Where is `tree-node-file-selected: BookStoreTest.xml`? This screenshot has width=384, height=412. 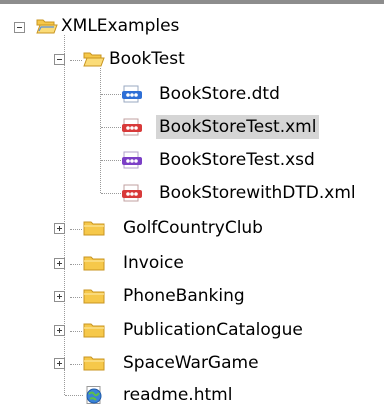 tree-node-file-selected: BookStoreTest.xml is located at coordinates (192, 127).